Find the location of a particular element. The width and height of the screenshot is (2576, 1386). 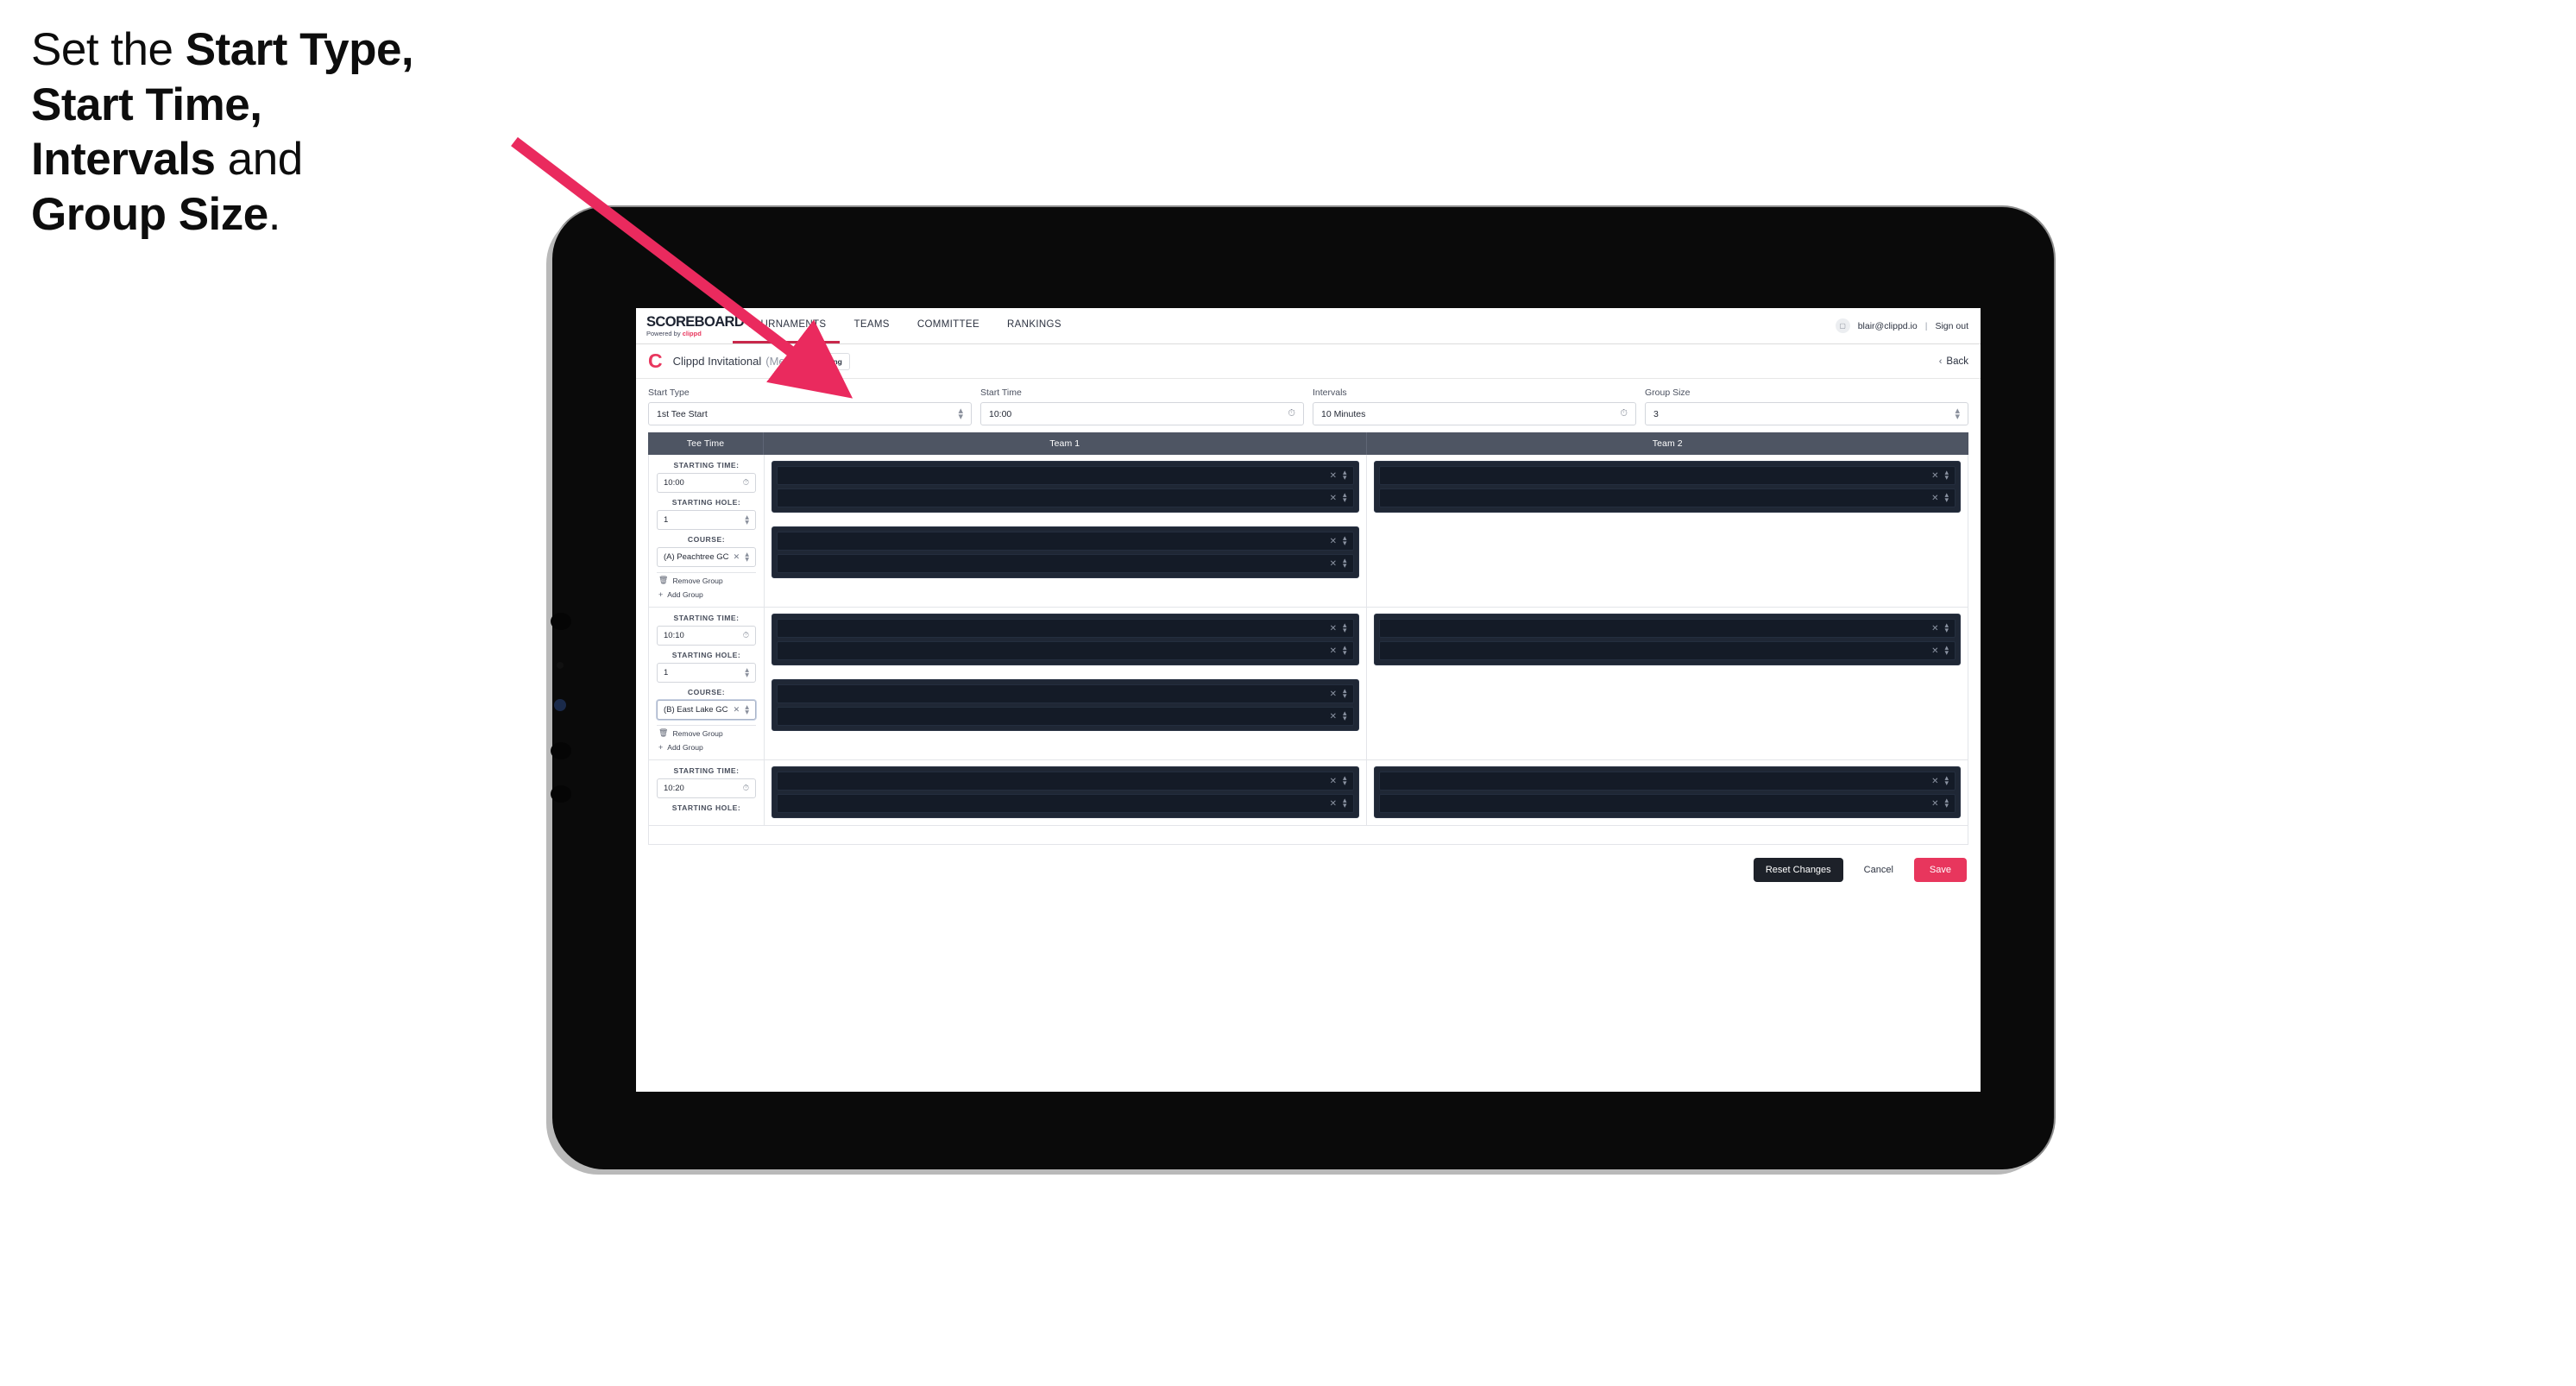

tee-sheet-table-header: Tee Time Team 1 Team 2 is located at coordinates (1308, 443).